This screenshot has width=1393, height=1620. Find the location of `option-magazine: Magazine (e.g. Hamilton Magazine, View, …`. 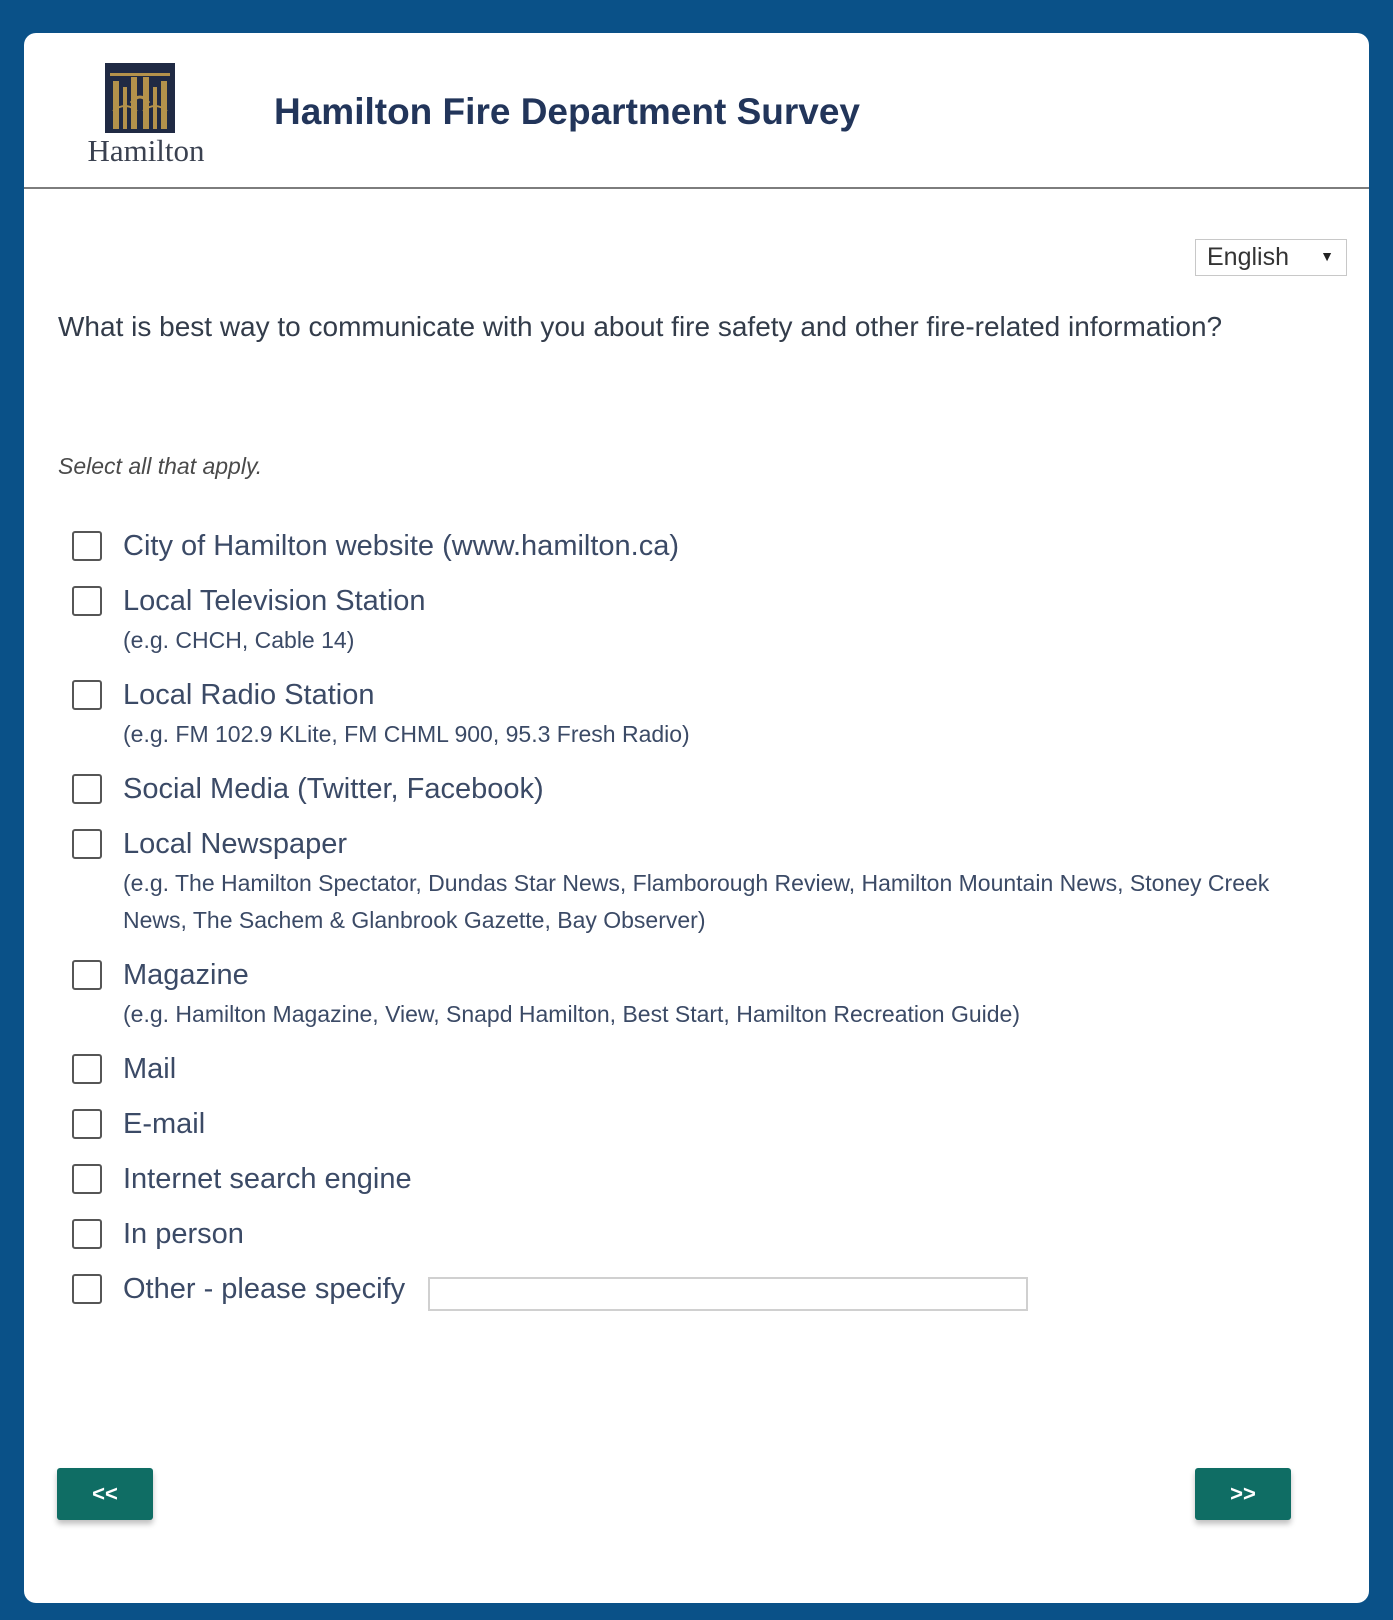

option-magazine: Magazine (e.g. Hamilton Magazine, View, … is located at coordinates (702, 994).